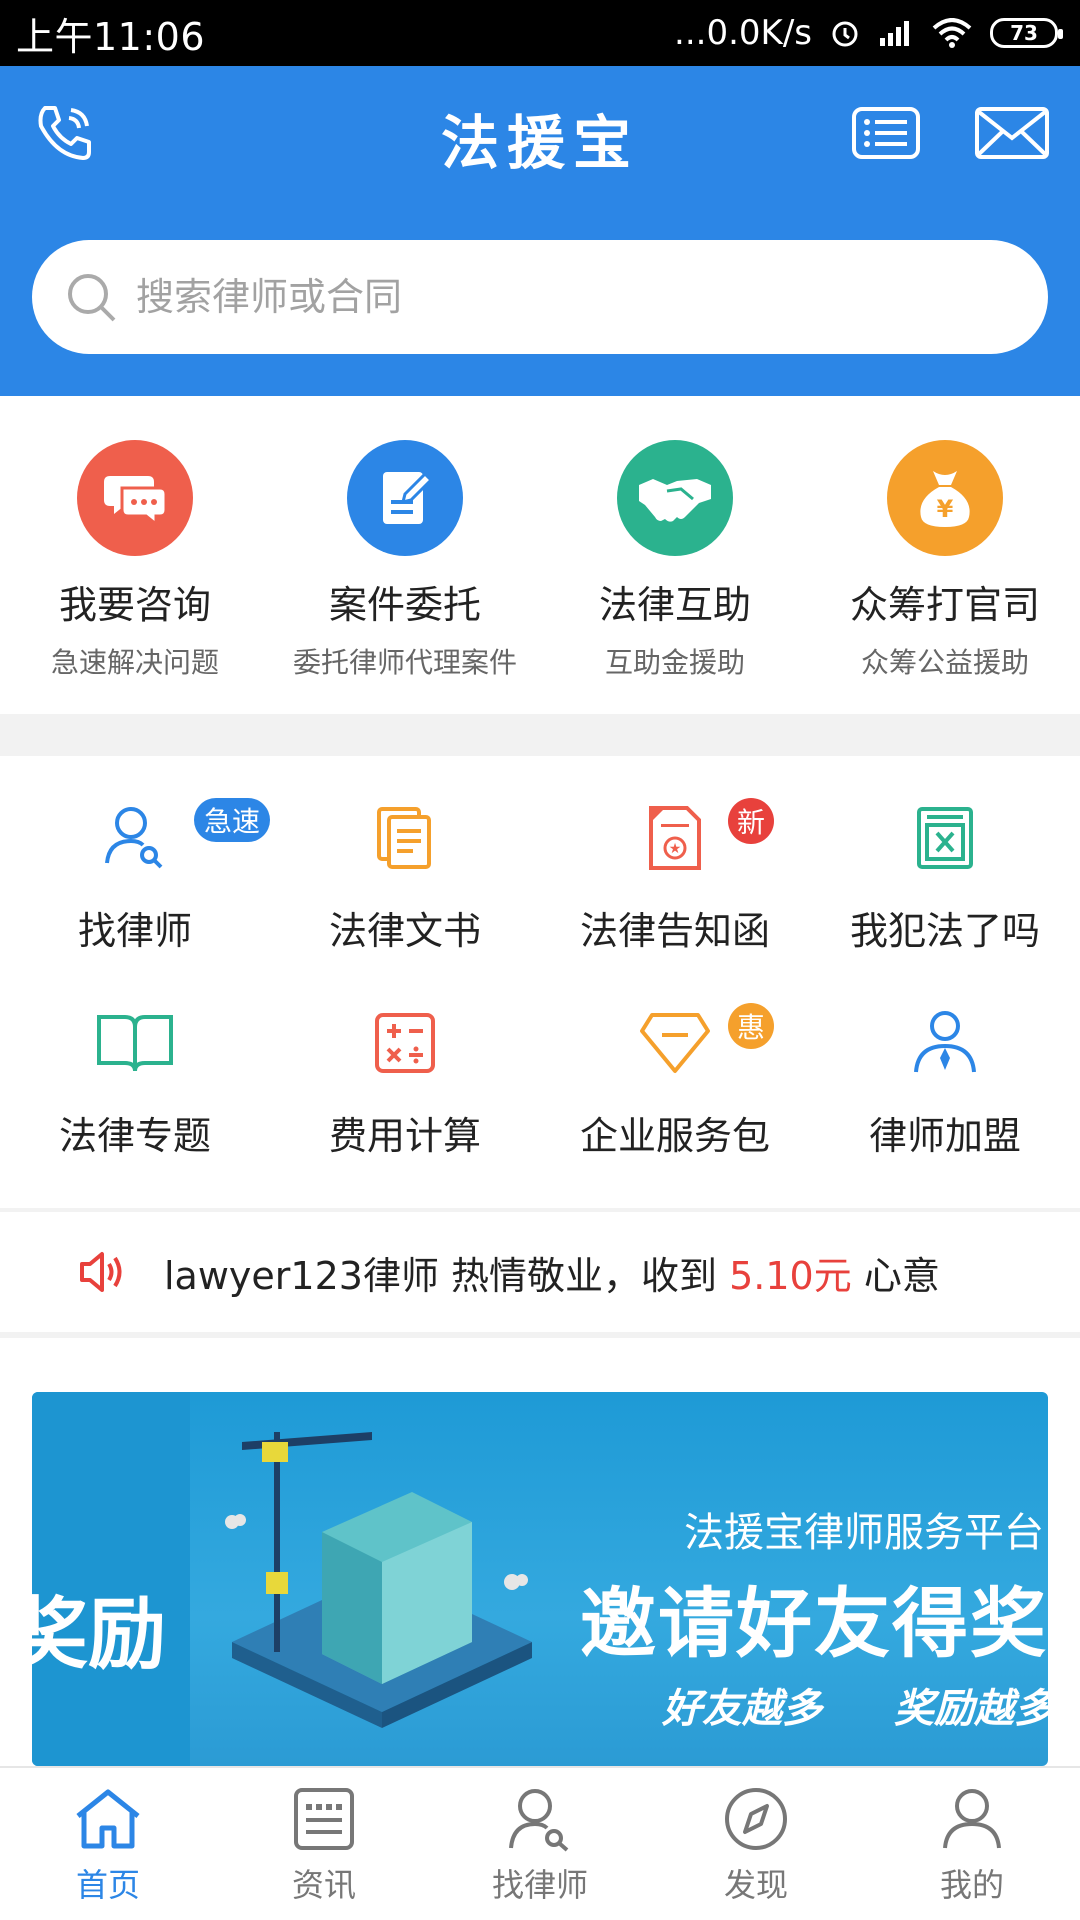 This screenshot has width=1080, height=1920. Describe the element at coordinates (675, 498) in the screenshot. I see `handshake-icon` at that location.